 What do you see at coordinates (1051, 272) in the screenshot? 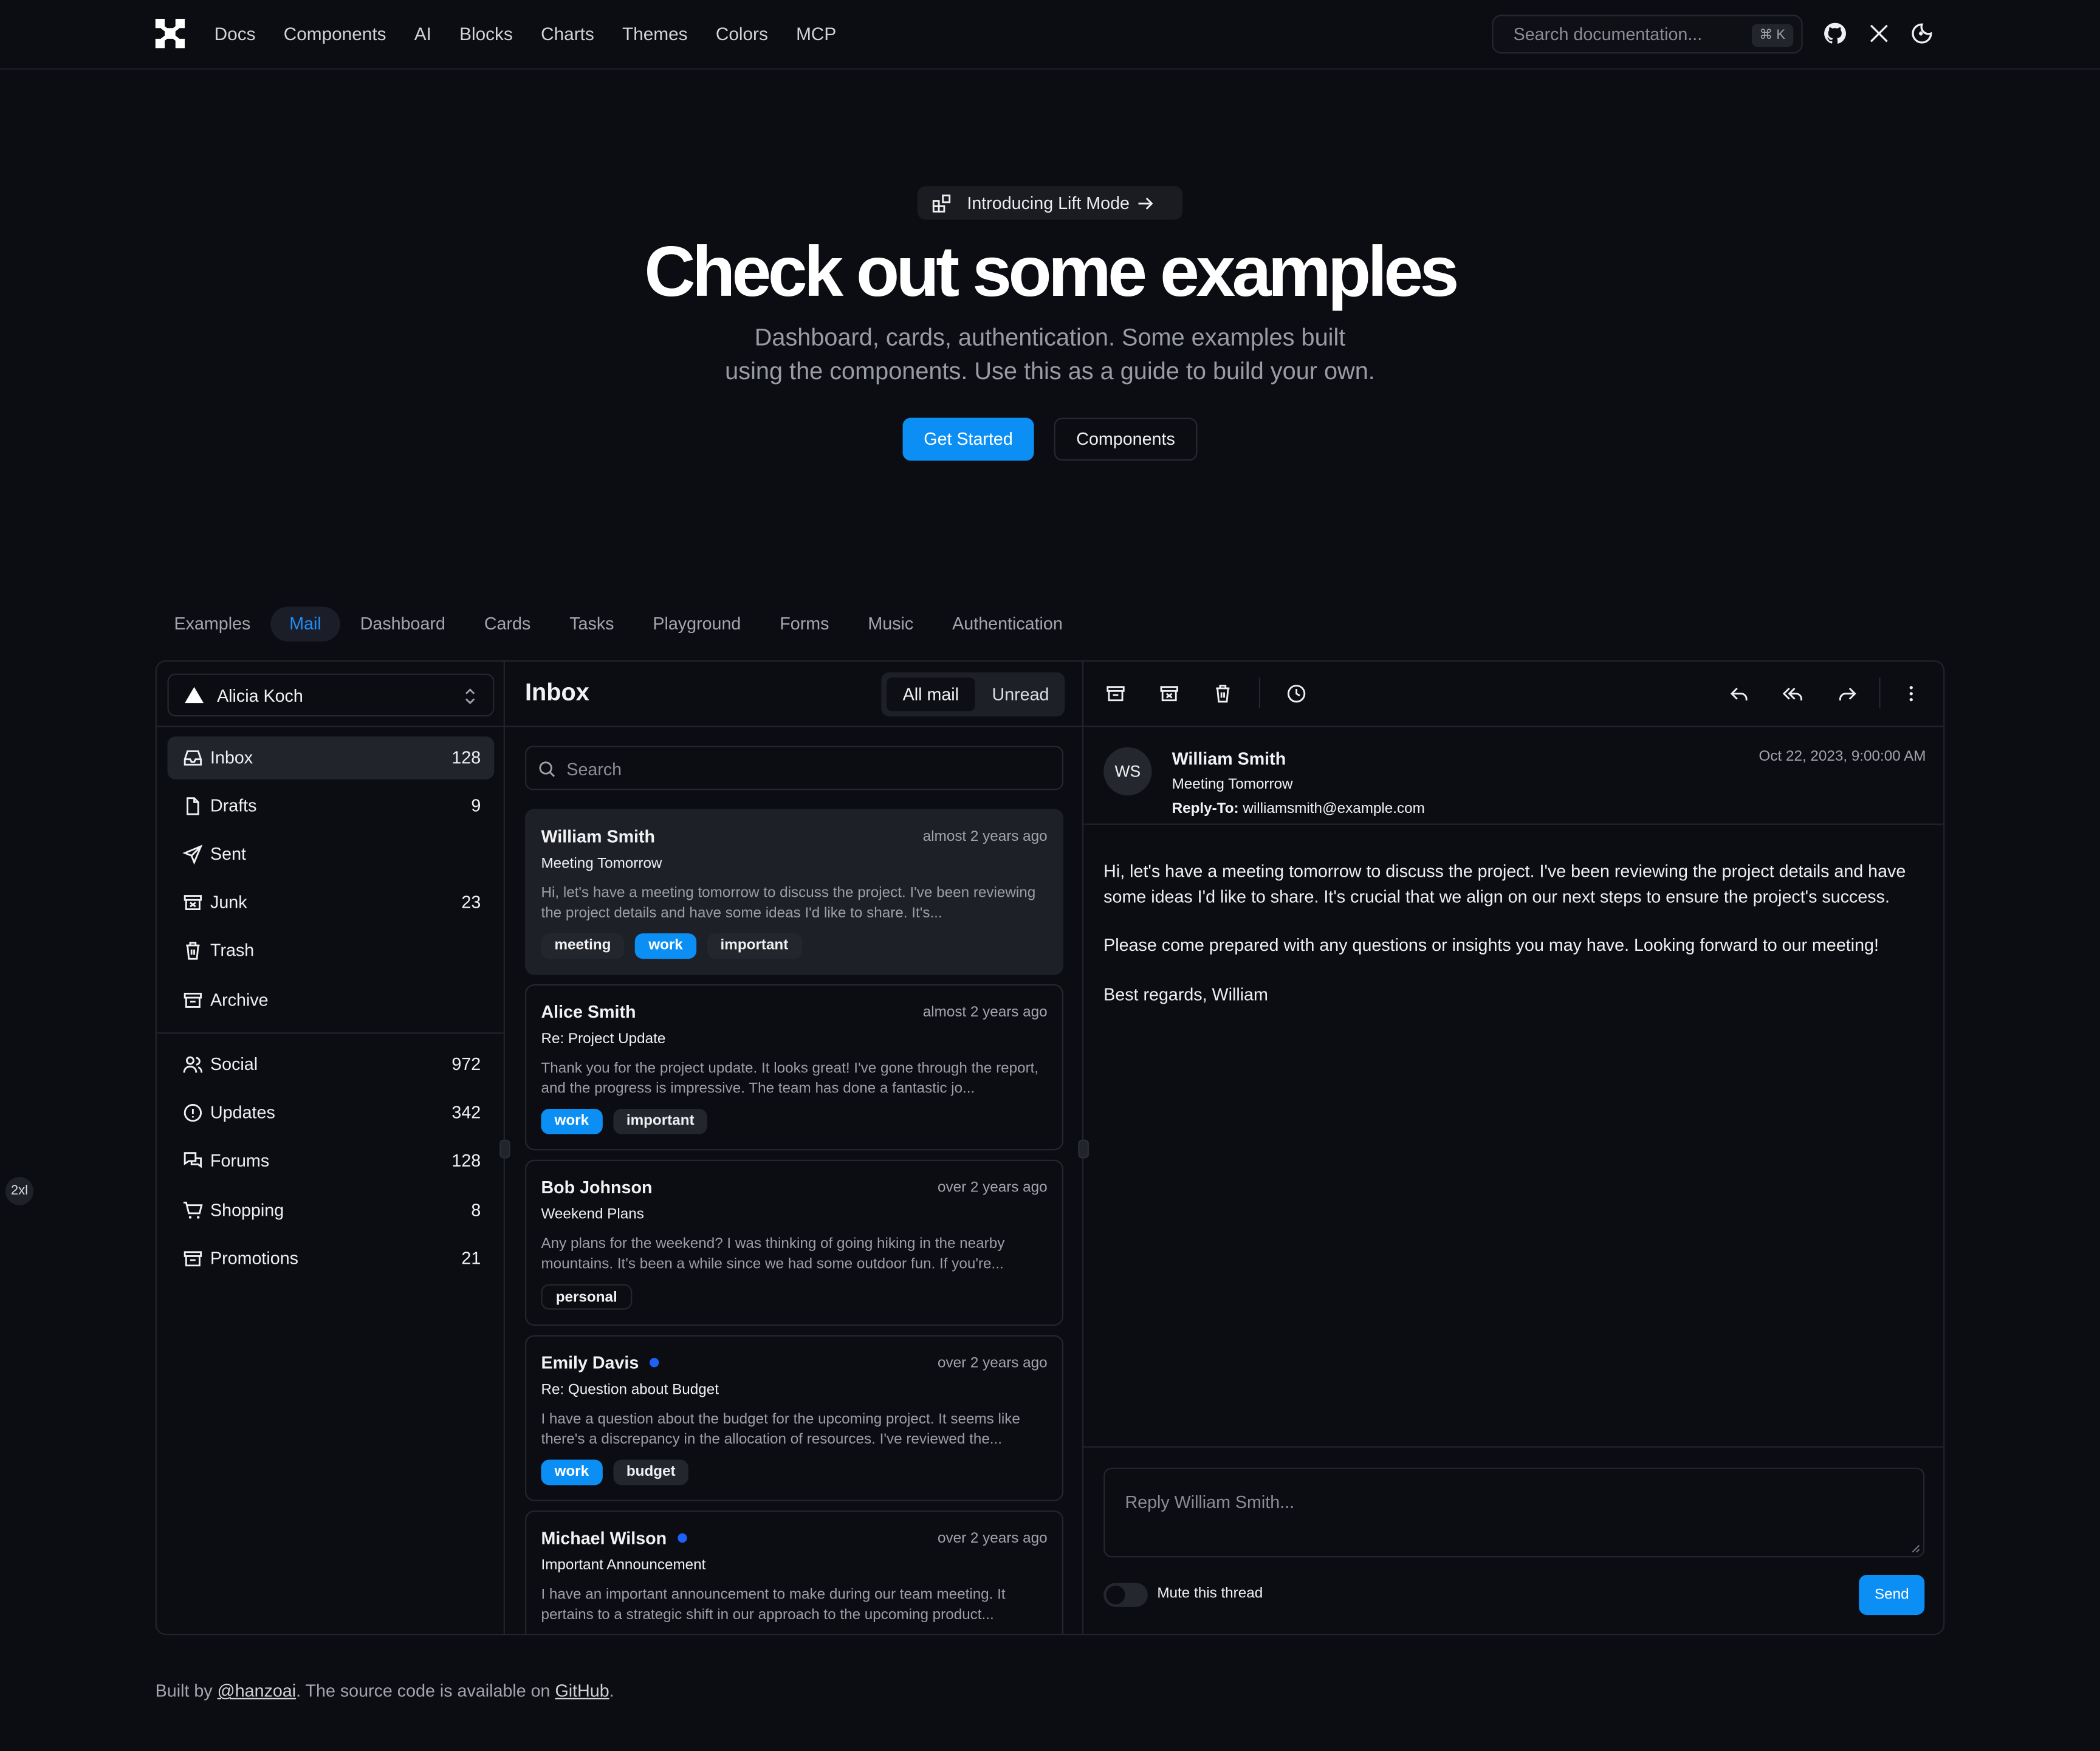
I see `page-title: Check out some examples` at bounding box center [1051, 272].